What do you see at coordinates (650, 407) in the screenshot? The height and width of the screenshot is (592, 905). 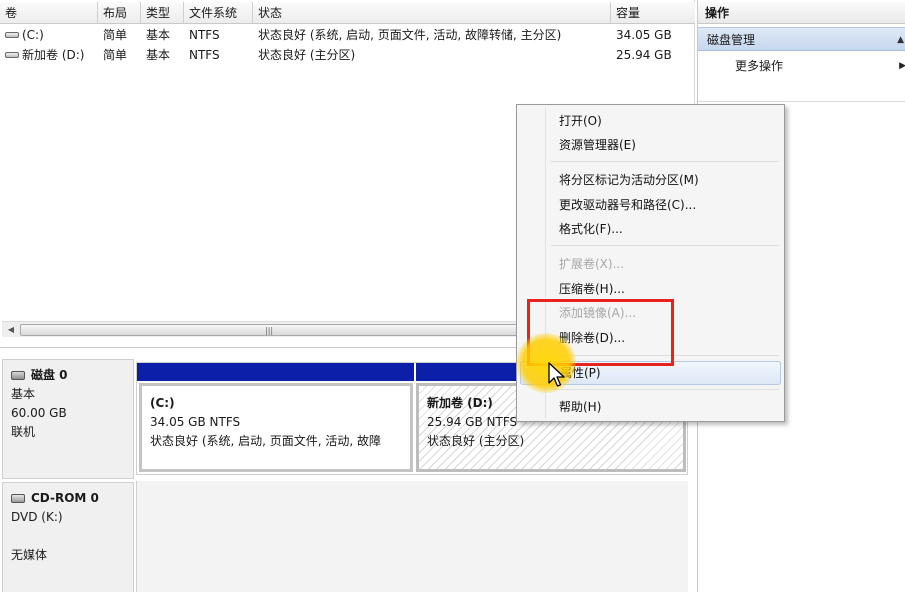 I see `menu-item-help: 帮助(H)` at bounding box center [650, 407].